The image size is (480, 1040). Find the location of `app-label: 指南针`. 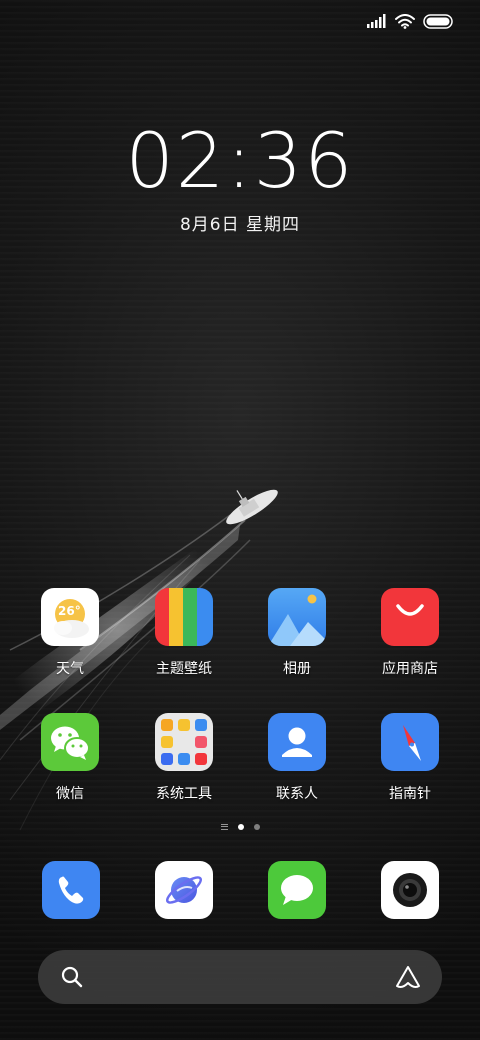

app-label: 指南针 is located at coordinates (410, 794).